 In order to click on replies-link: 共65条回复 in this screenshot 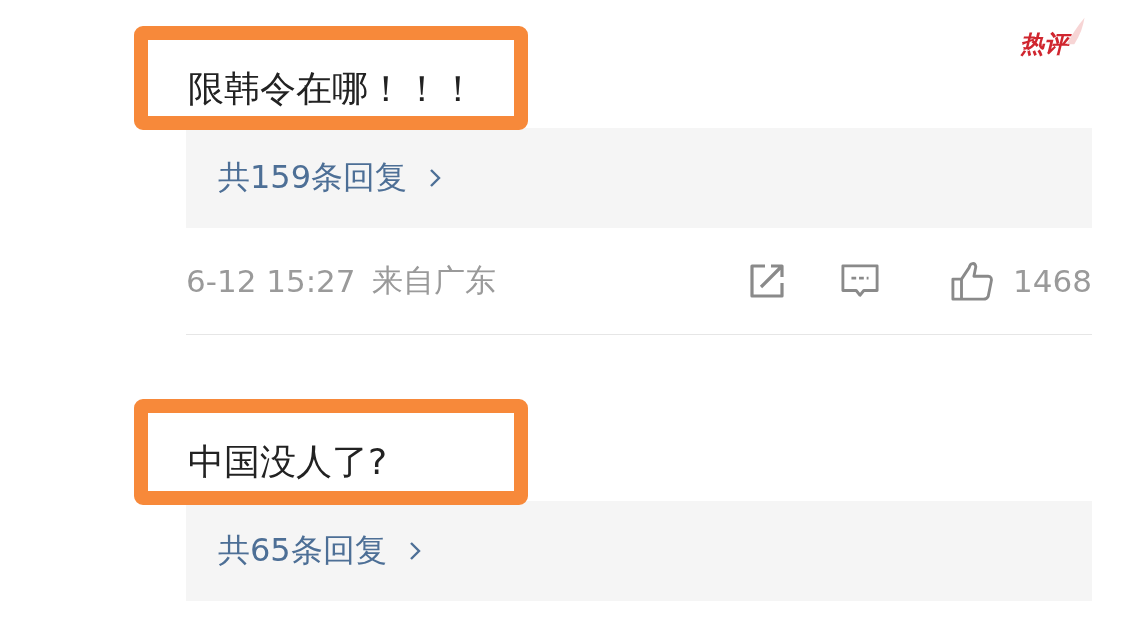, I will do `click(302, 551)`.